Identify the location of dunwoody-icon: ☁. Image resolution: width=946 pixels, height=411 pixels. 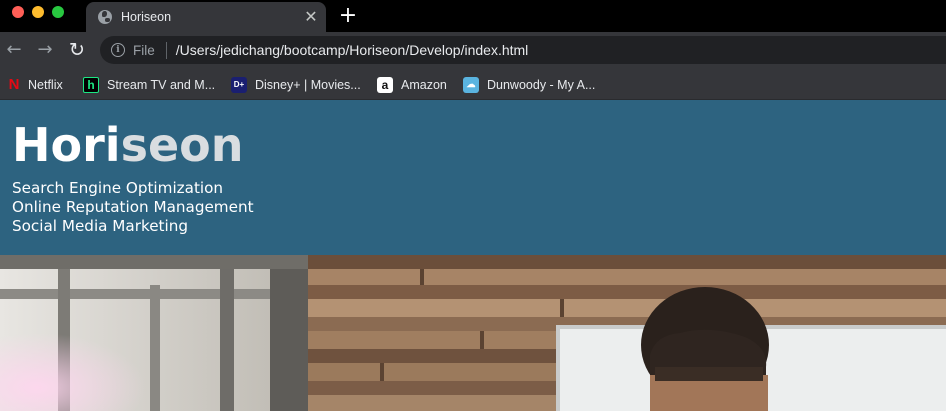
(471, 84).